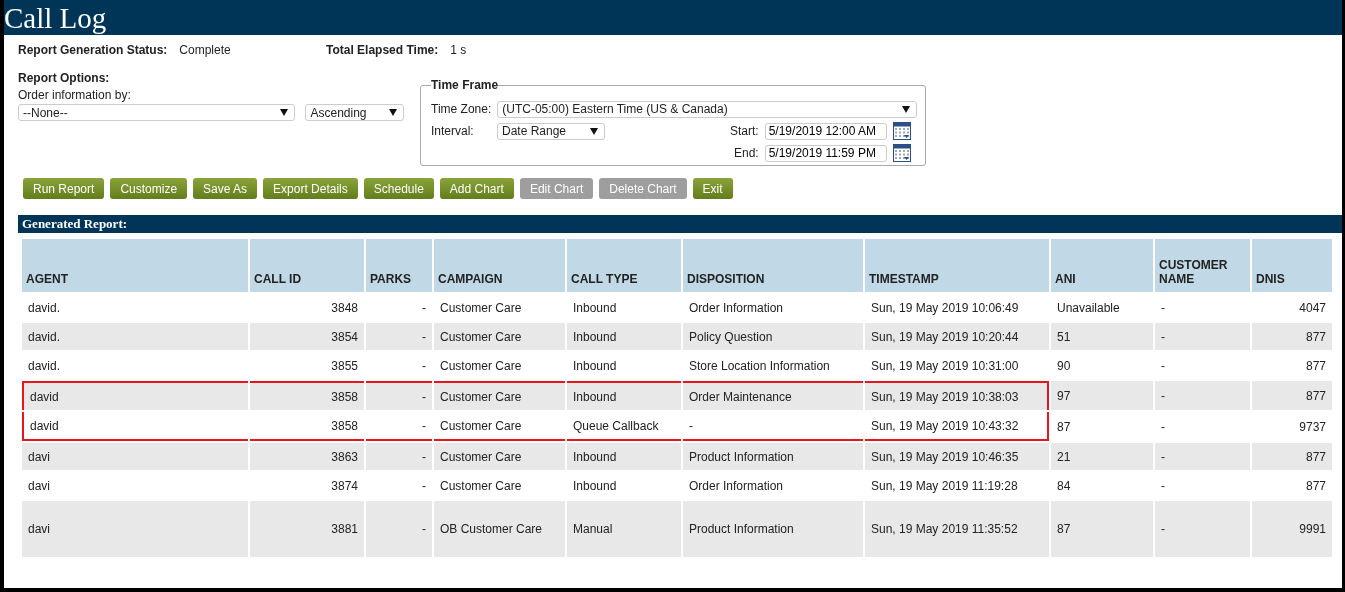 This screenshot has height=592, width=1345. Describe the element at coordinates (680, 224) in the screenshot. I see `report-heading: Generated Report:` at that location.